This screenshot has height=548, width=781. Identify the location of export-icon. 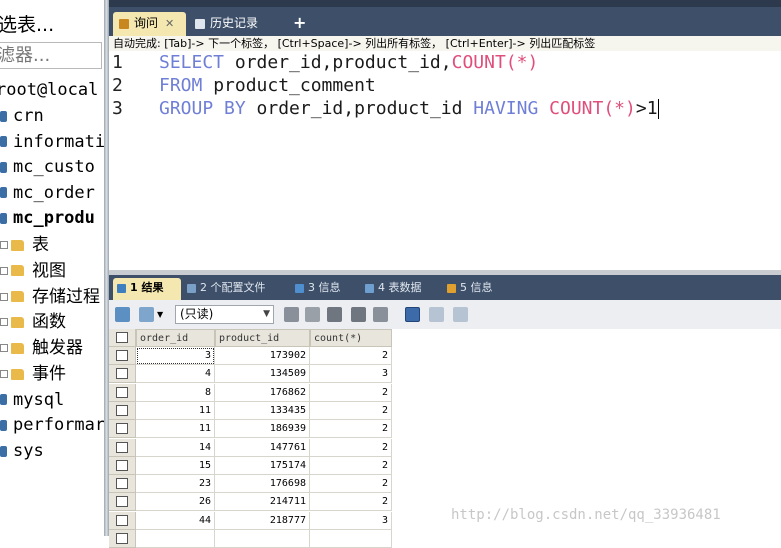
(122, 314).